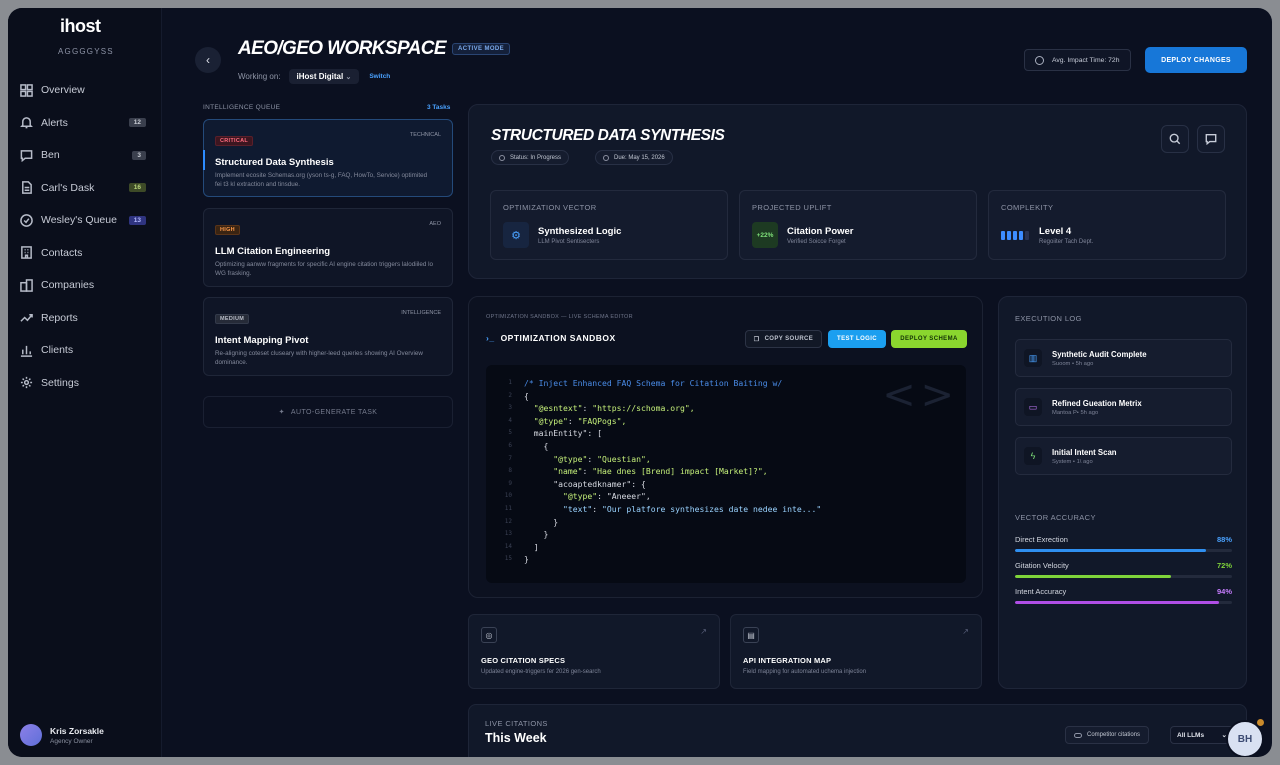 The height and width of the screenshot is (765, 1280). Describe the element at coordinates (508, 546) in the screenshot. I see `line-number: 14` at that location.